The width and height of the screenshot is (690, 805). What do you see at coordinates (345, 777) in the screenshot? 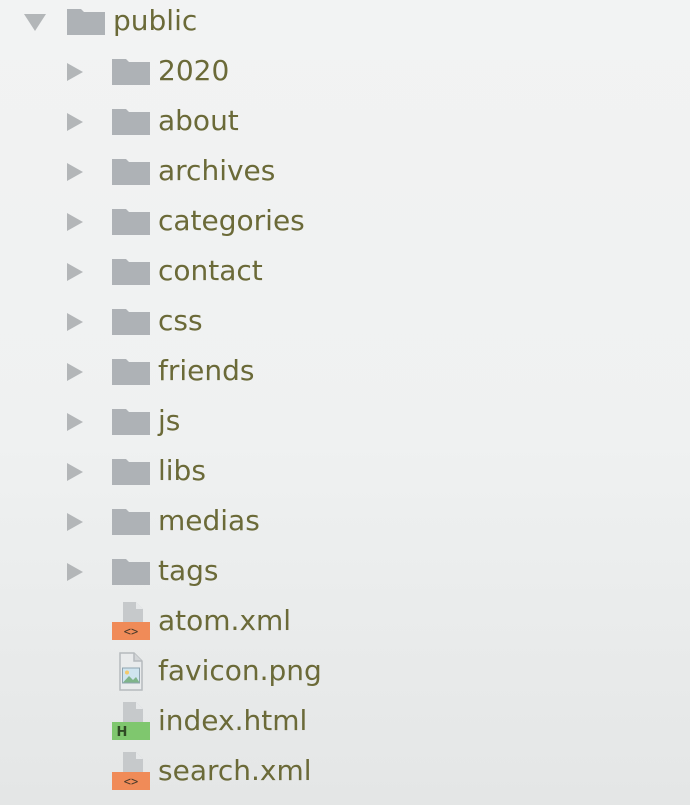
I see `tree-row-file: <> search.xml` at bounding box center [345, 777].